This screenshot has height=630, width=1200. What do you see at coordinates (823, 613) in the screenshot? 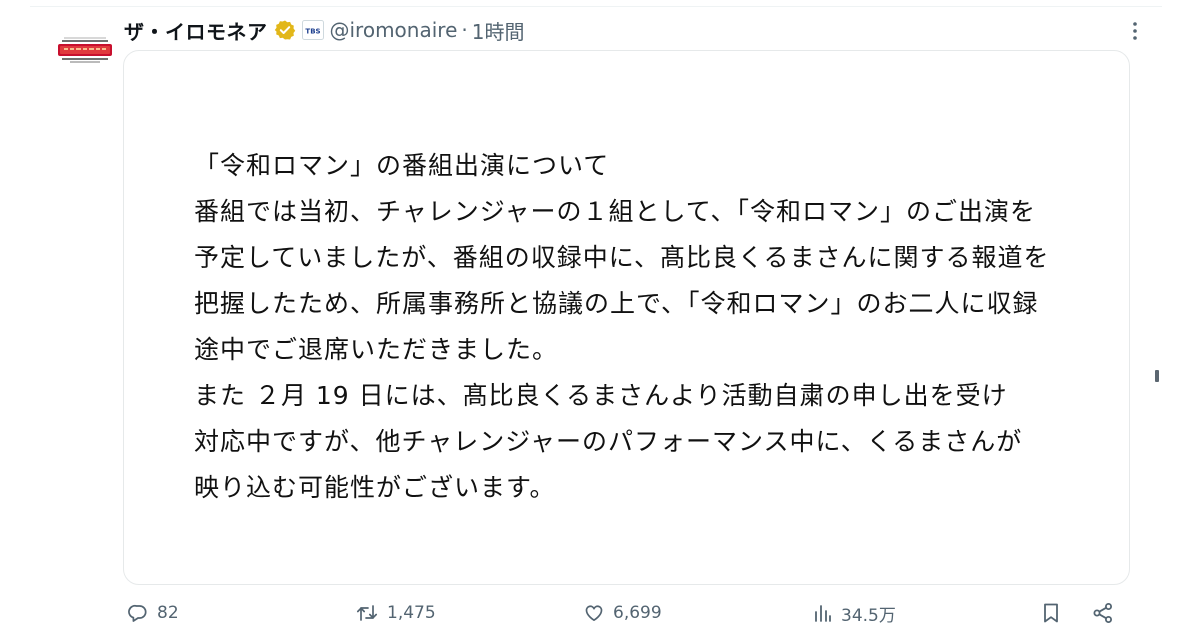
I see `views-icon` at bounding box center [823, 613].